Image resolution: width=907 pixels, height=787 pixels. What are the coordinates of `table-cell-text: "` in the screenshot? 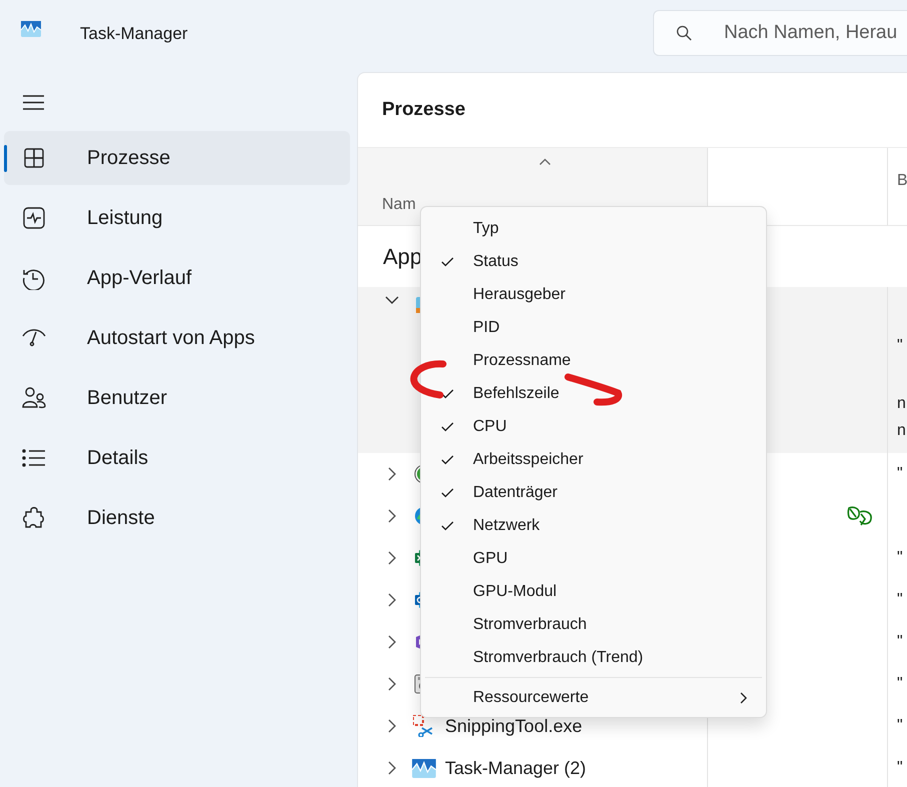 It's located at (900, 346).